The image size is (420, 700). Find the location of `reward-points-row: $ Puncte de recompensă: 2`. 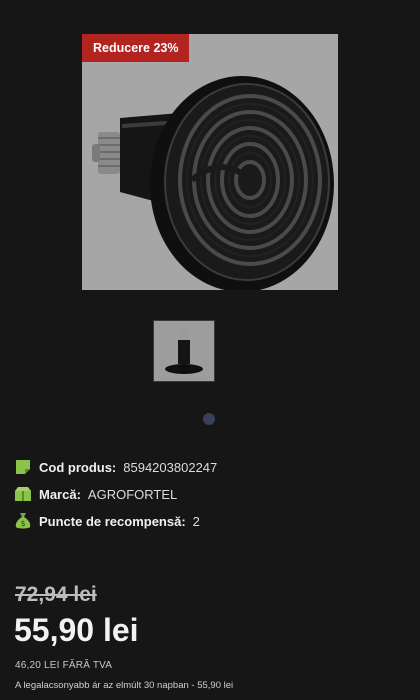

reward-points-row: $ Puncte de recompensă: 2 is located at coordinates (107, 521).